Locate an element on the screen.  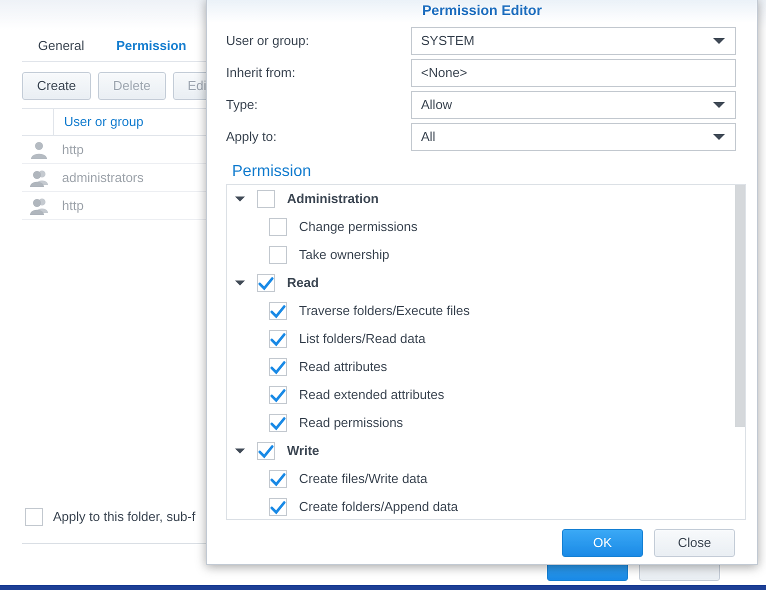
permission-label: Create folders/Append data is located at coordinates (378, 507).